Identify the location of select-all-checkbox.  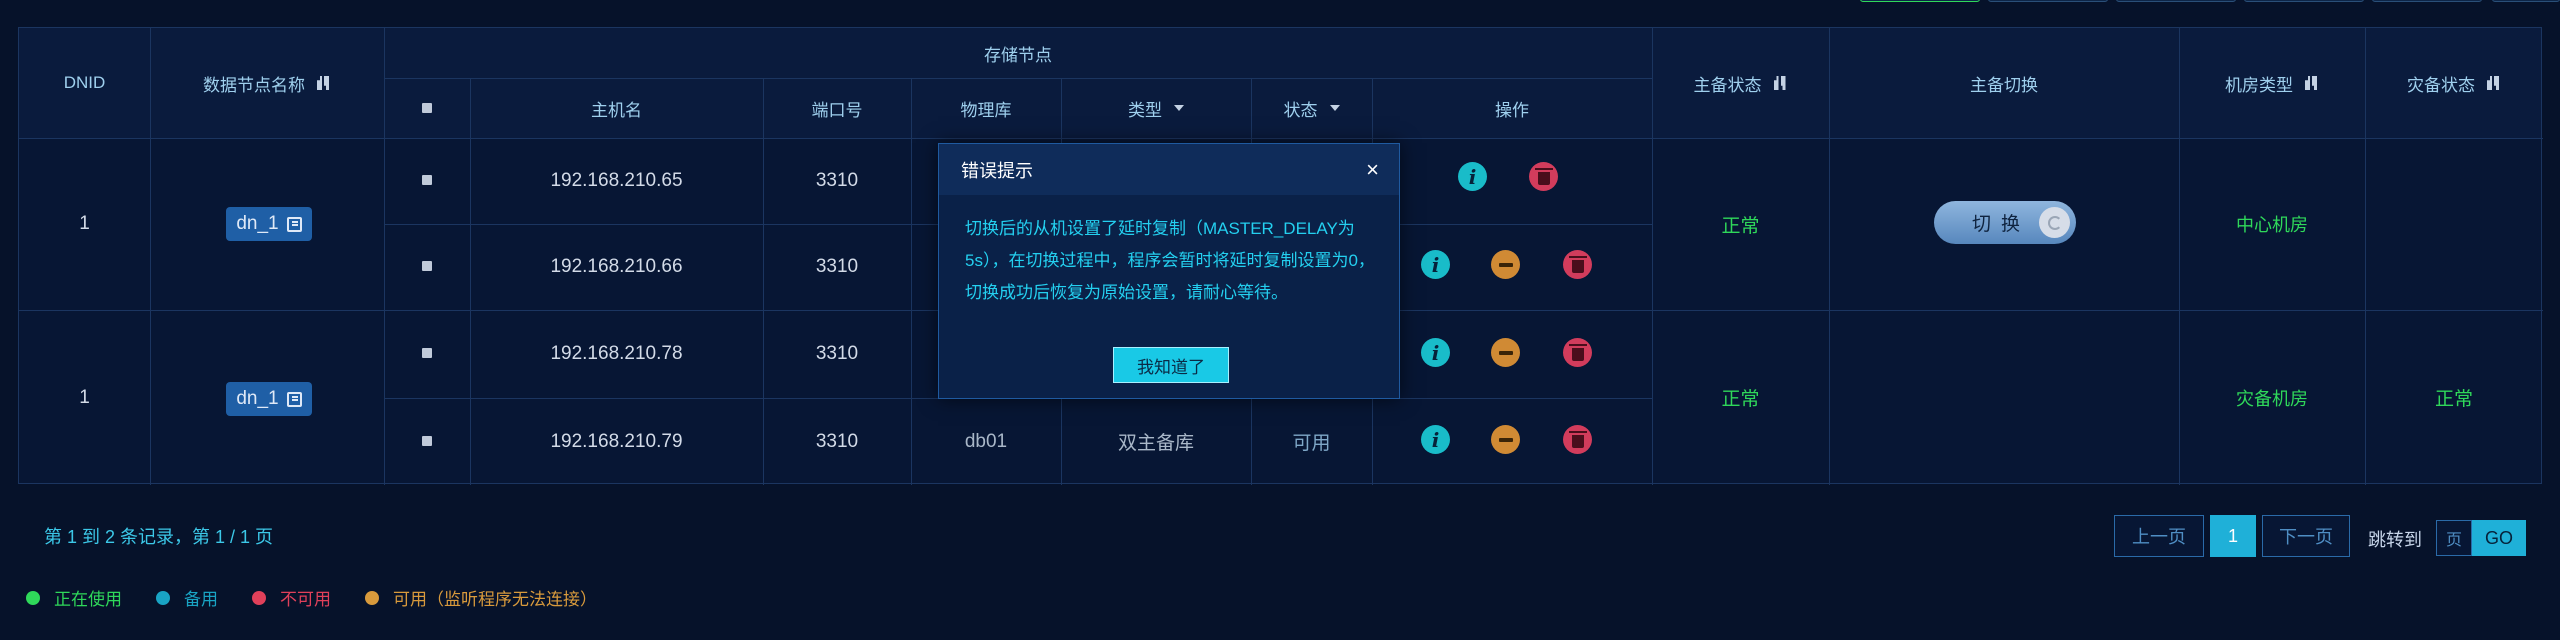
(427, 108).